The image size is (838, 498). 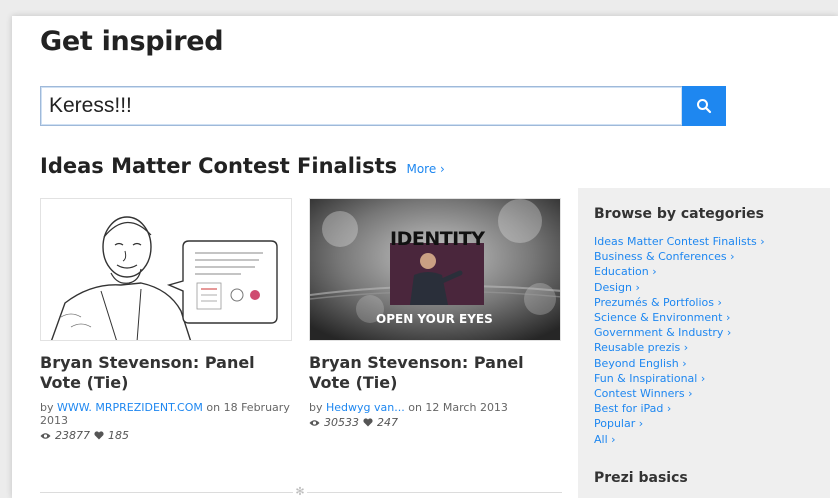 What do you see at coordinates (679, 287) in the screenshot?
I see `category-link: Design ›` at bounding box center [679, 287].